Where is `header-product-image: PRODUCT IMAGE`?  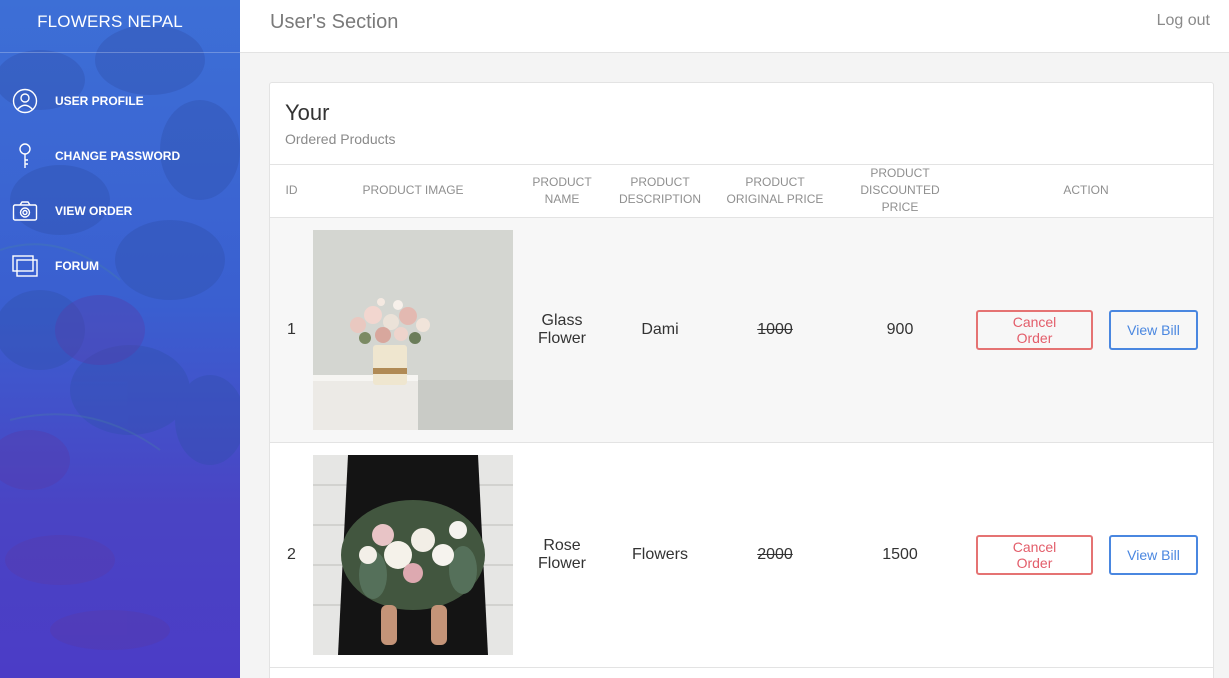 header-product-image: PRODUCT IMAGE is located at coordinates (413, 191).